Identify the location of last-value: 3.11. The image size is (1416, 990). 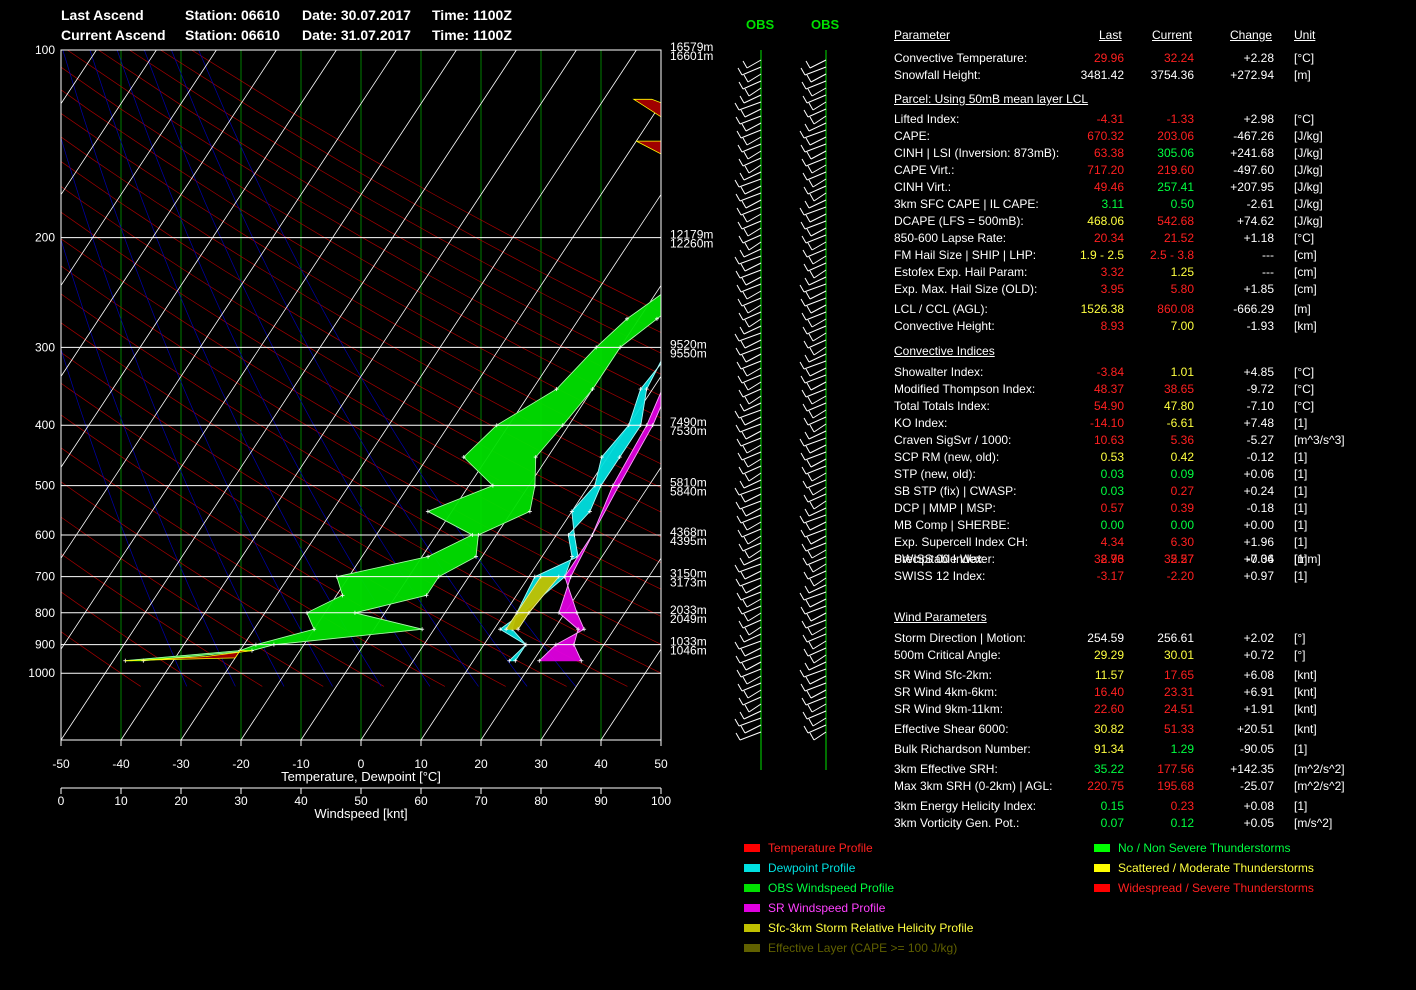
(1112, 204).